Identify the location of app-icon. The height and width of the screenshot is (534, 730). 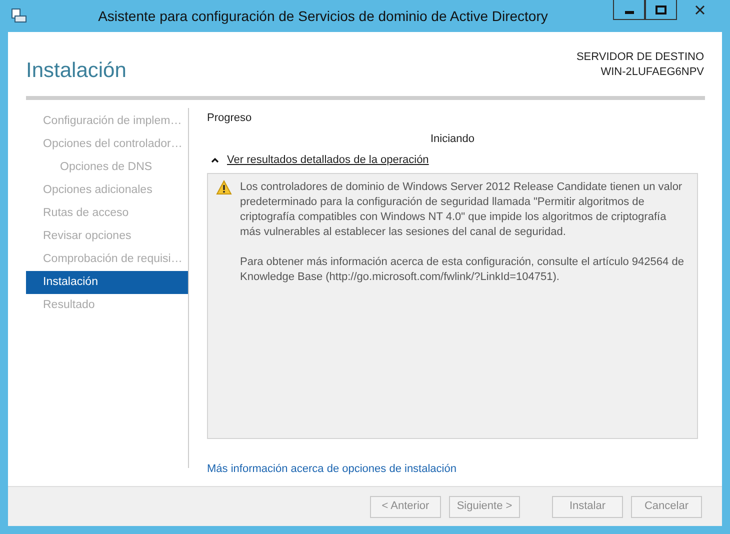
(19, 16).